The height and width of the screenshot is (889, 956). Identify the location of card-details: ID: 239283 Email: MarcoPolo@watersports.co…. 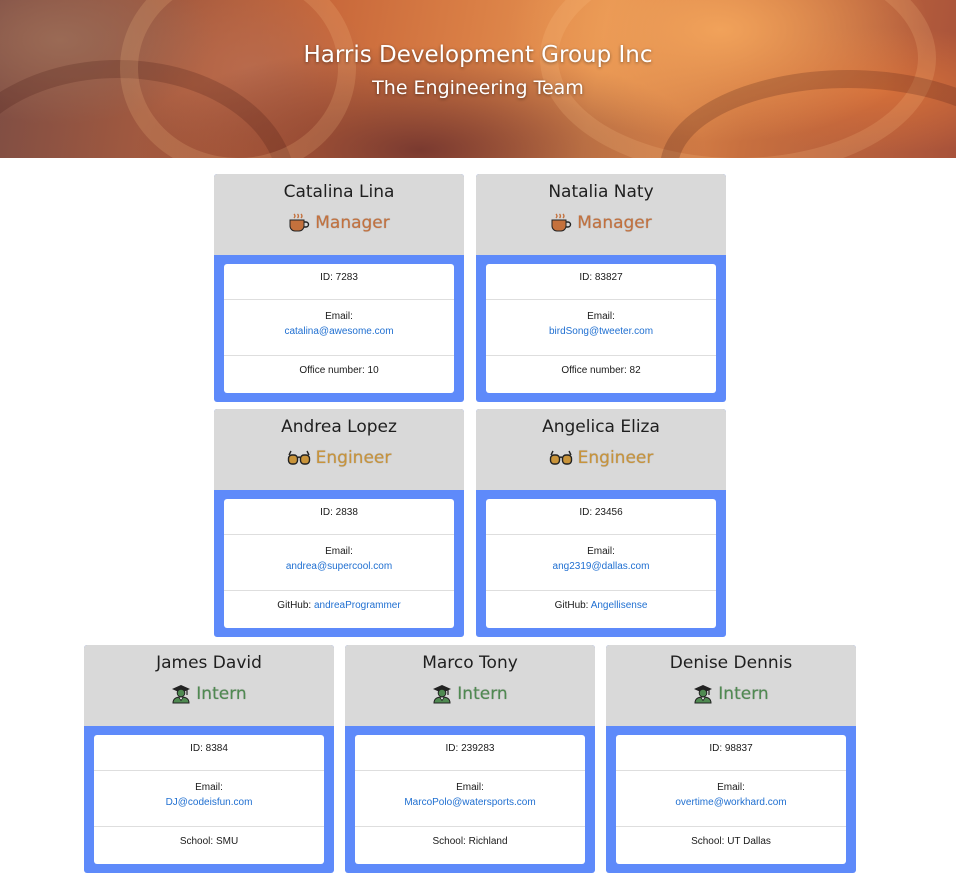
(470, 799).